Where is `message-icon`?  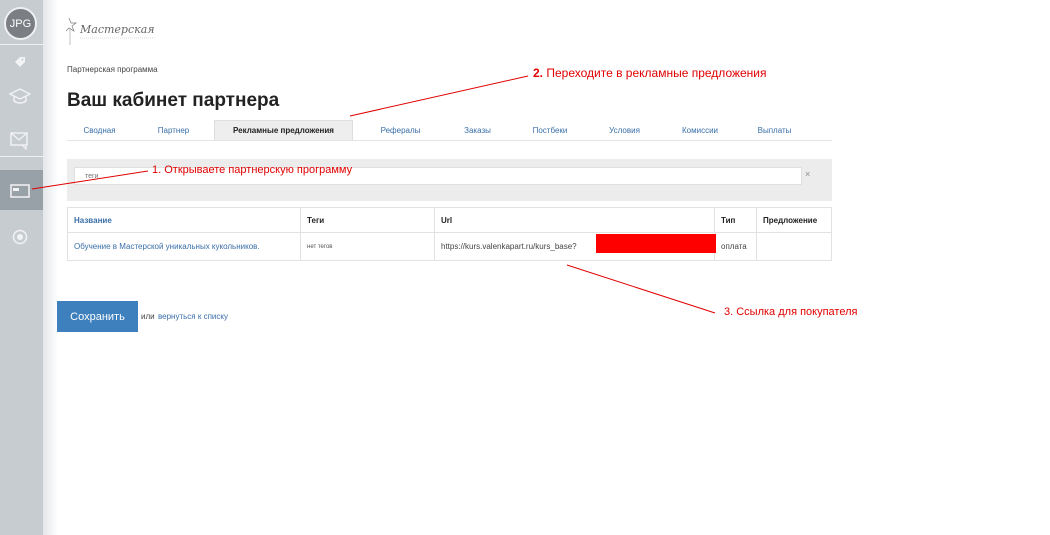
message-icon is located at coordinates (20, 141).